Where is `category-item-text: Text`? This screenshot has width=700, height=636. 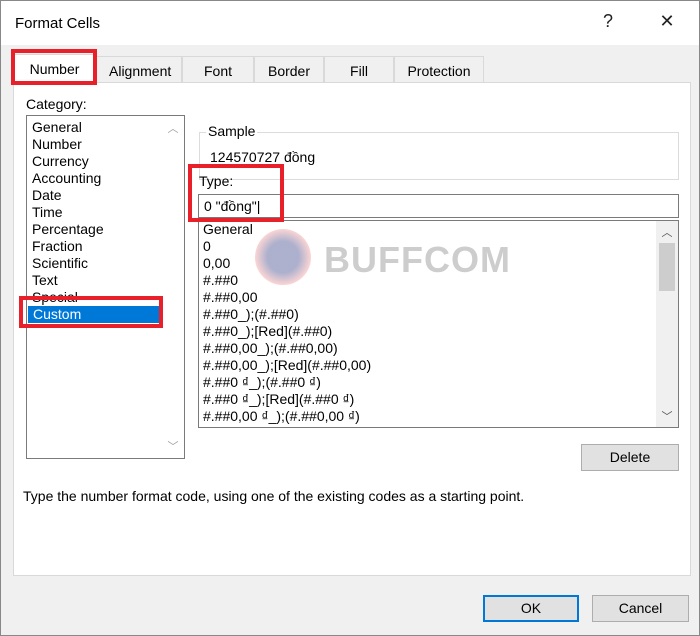 category-item-text: Text is located at coordinates (105, 280).